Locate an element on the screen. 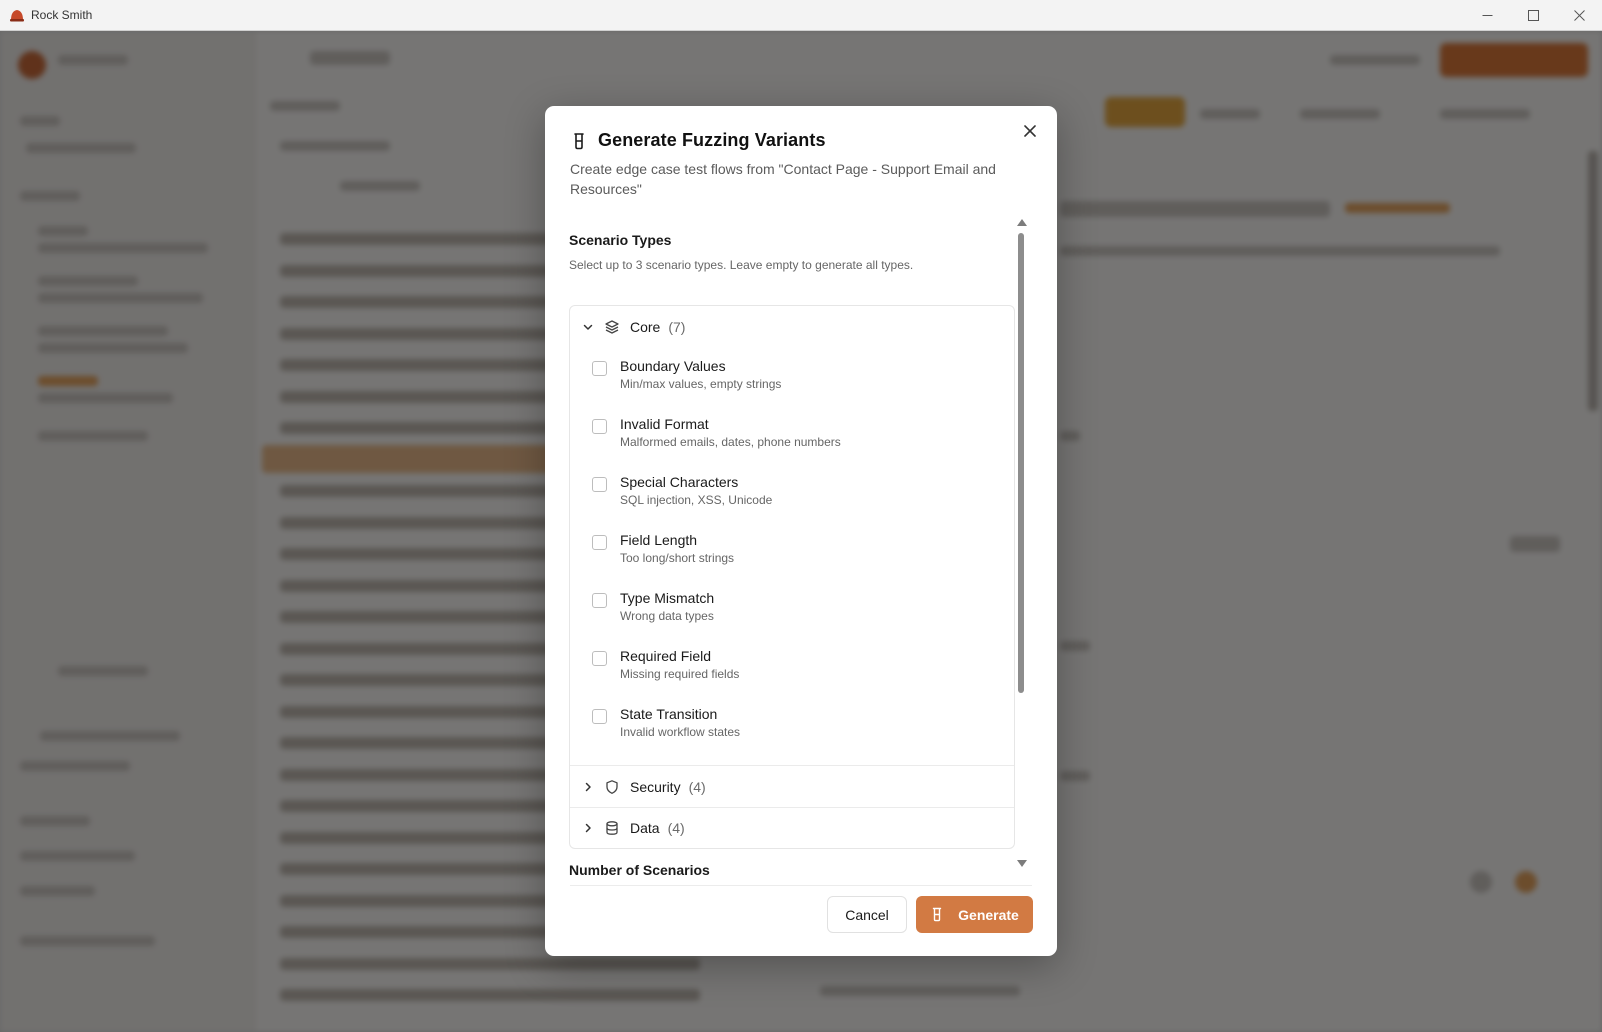  option-field-length: Field Length Too long/short strings is located at coordinates (792, 550).